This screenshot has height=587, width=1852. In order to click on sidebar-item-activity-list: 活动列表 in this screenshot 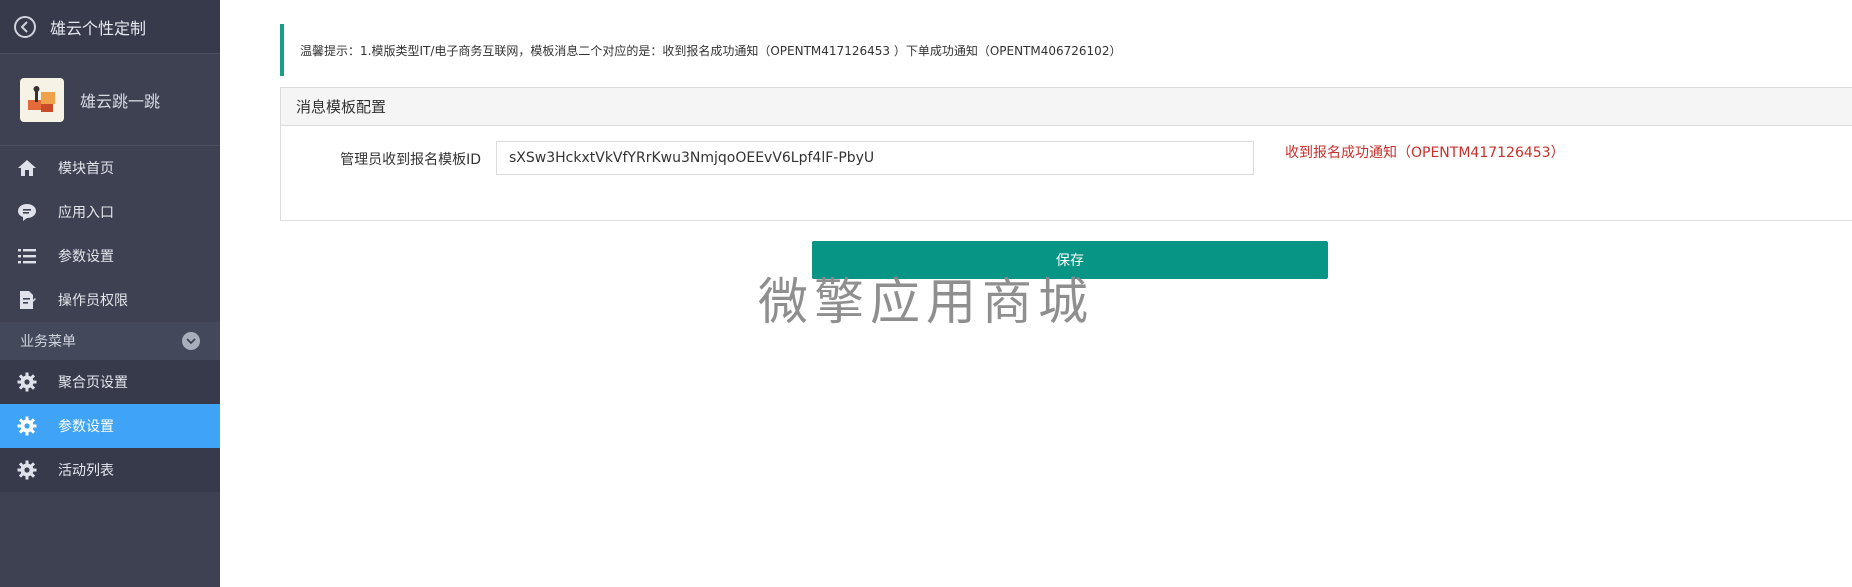, I will do `click(110, 470)`.